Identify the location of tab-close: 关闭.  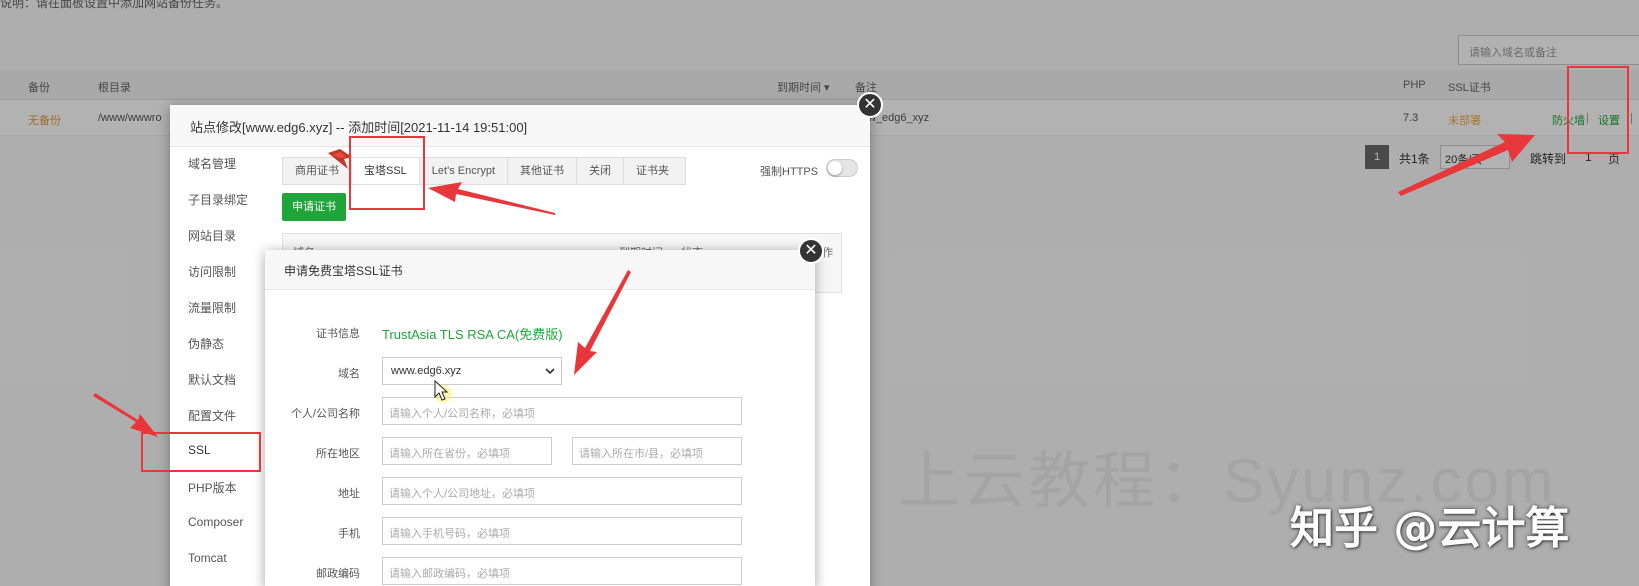
(601, 171).